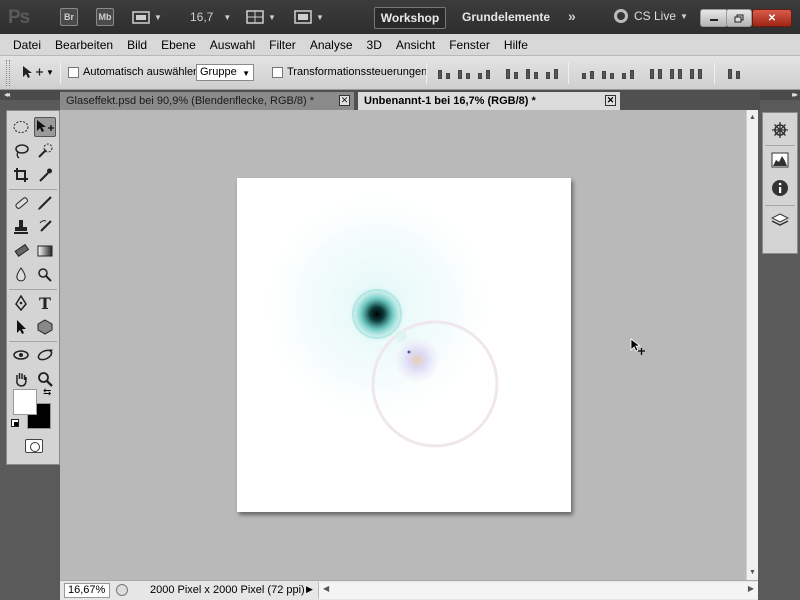 This screenshot has width=800, height=600. Describe the element at coordinates (772, 18) in the screenshot. I see `close-window-button: ✕` at that location.